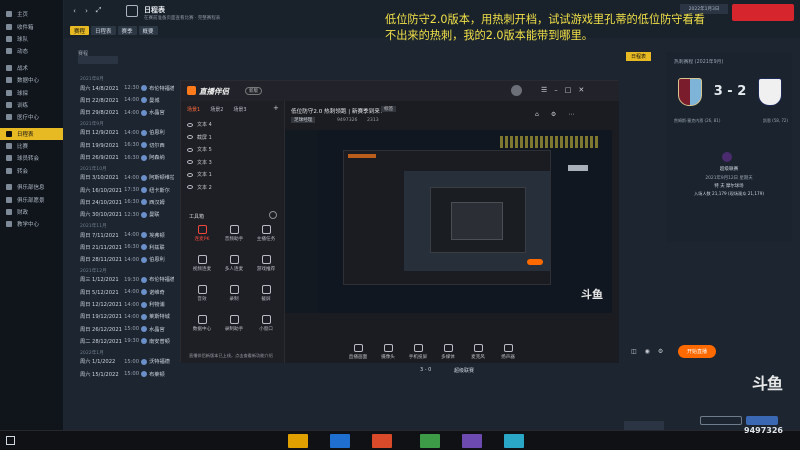 The height and width of the screenshot is (450, 800). Describe the element at coordinates (234, 326) in the screenshot. I see `toolbox-item: 录制助手` at that location.